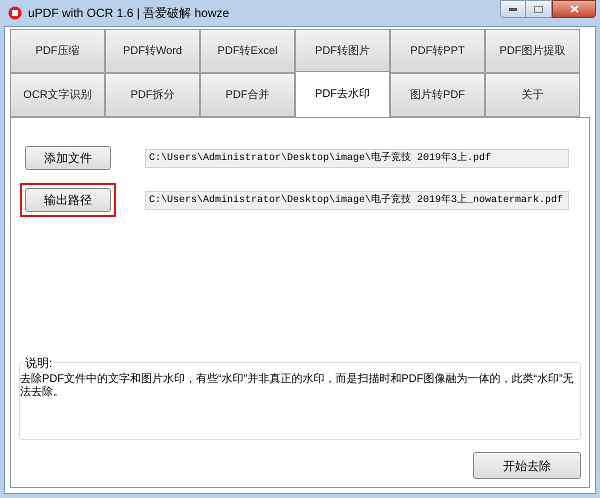 The image size is (600, 498). I want to click on tab: PDF转PPT, so click(437, 51).